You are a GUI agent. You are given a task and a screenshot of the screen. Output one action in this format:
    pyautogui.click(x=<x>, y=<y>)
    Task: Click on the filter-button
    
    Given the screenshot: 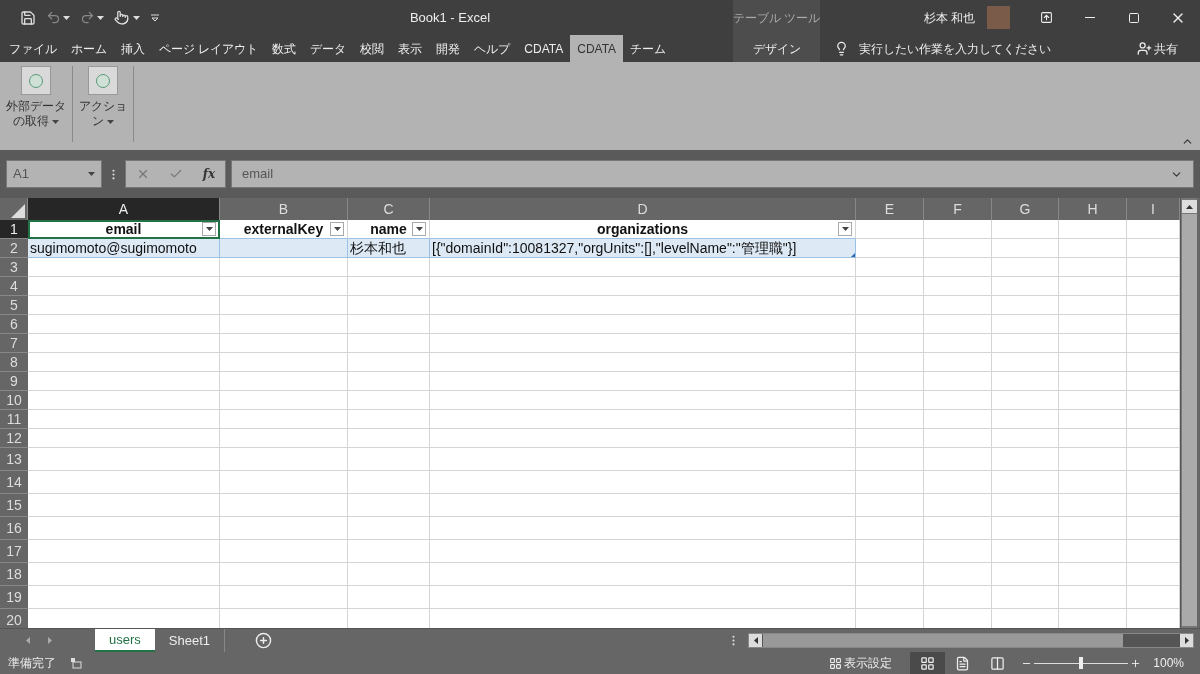 What is the action you would take?
    pyautogui.click(x=419, y=229)
    